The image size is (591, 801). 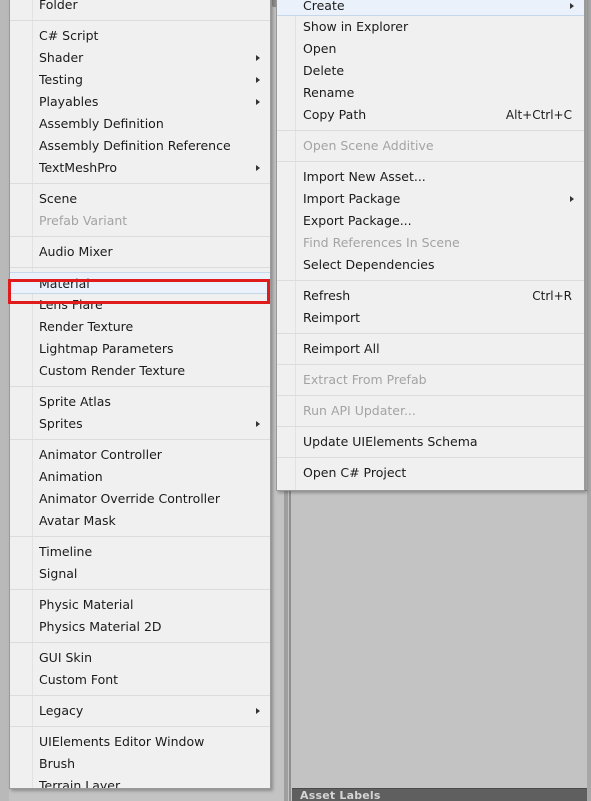 I want to click on create-menu-item-avatar-mask: Avatar Mask, so click(x=140, y=521).